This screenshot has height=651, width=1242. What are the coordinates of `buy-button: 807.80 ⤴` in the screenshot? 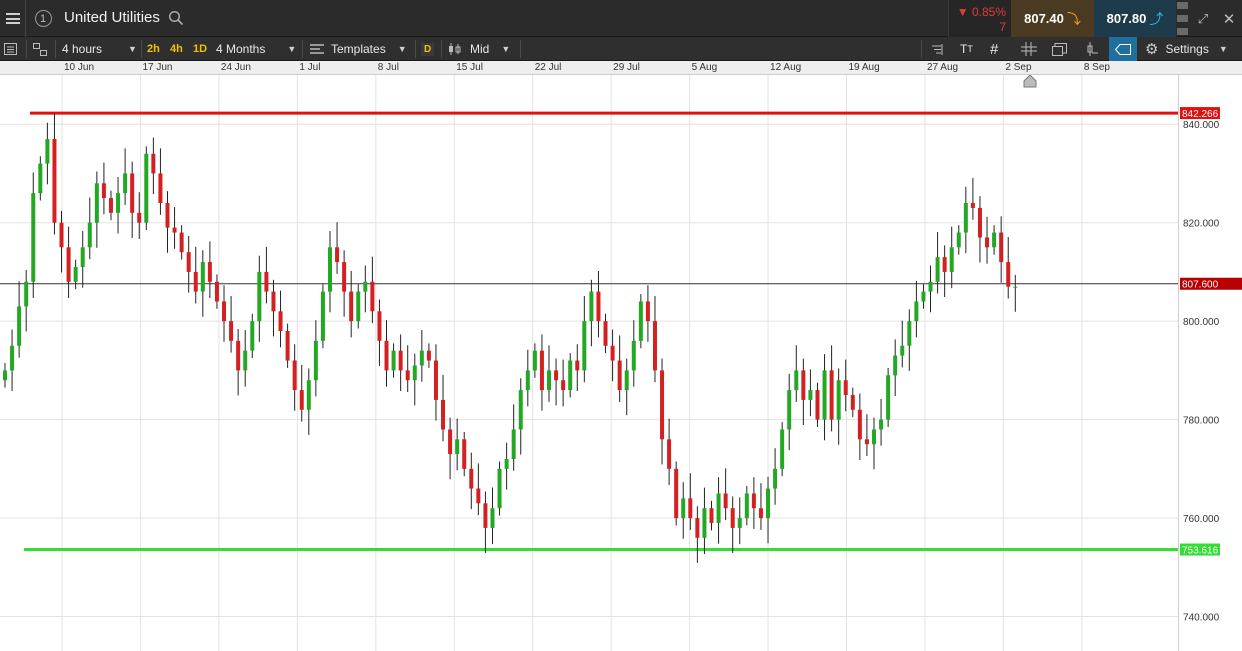 It's located at (1135, 18).